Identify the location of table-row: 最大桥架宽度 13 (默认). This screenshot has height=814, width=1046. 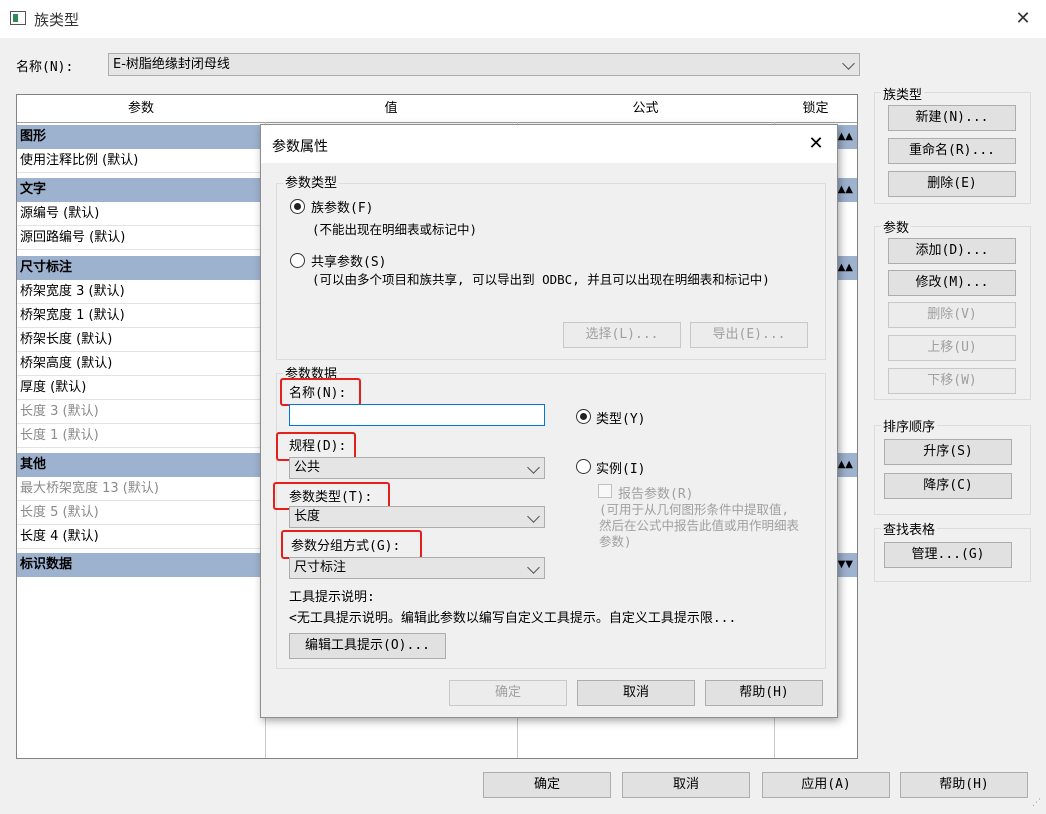
(141, 489).